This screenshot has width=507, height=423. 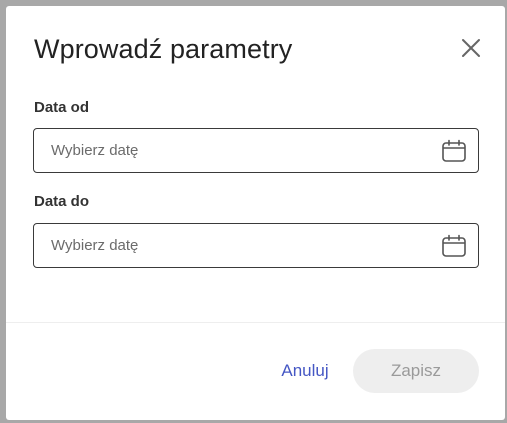 I want to click on close-button, so click(x=471, y=48).